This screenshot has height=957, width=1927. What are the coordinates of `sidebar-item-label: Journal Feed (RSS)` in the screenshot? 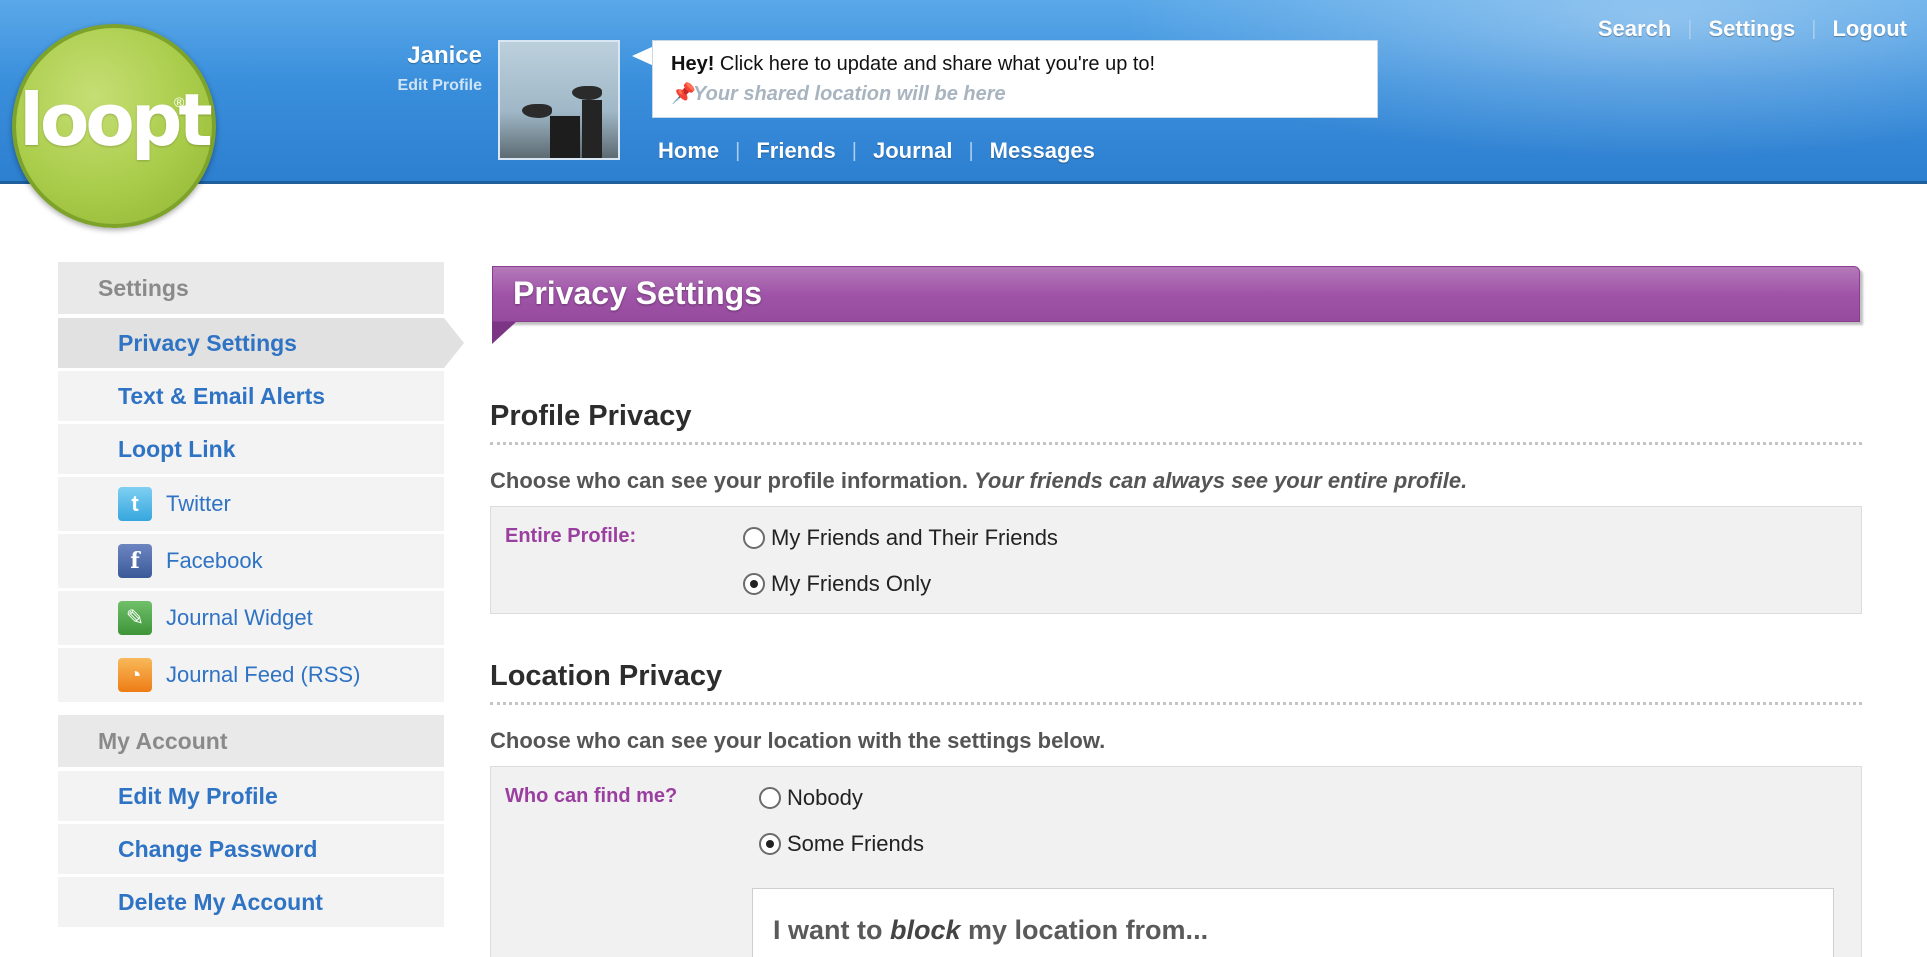 It's located at (263, 674).